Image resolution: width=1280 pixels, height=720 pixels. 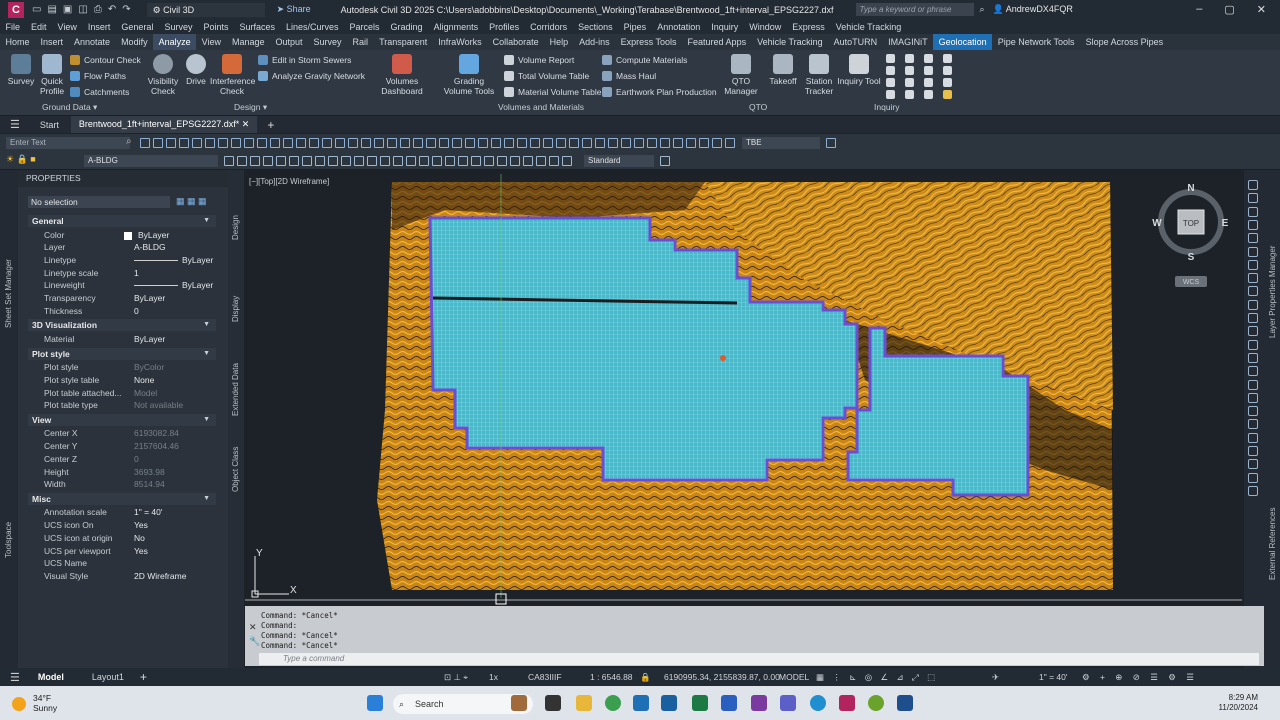 What do you see at coordinates (559, 42) in the screenshot?
I see `tab-help: Help` at bounding box center [559, 42].